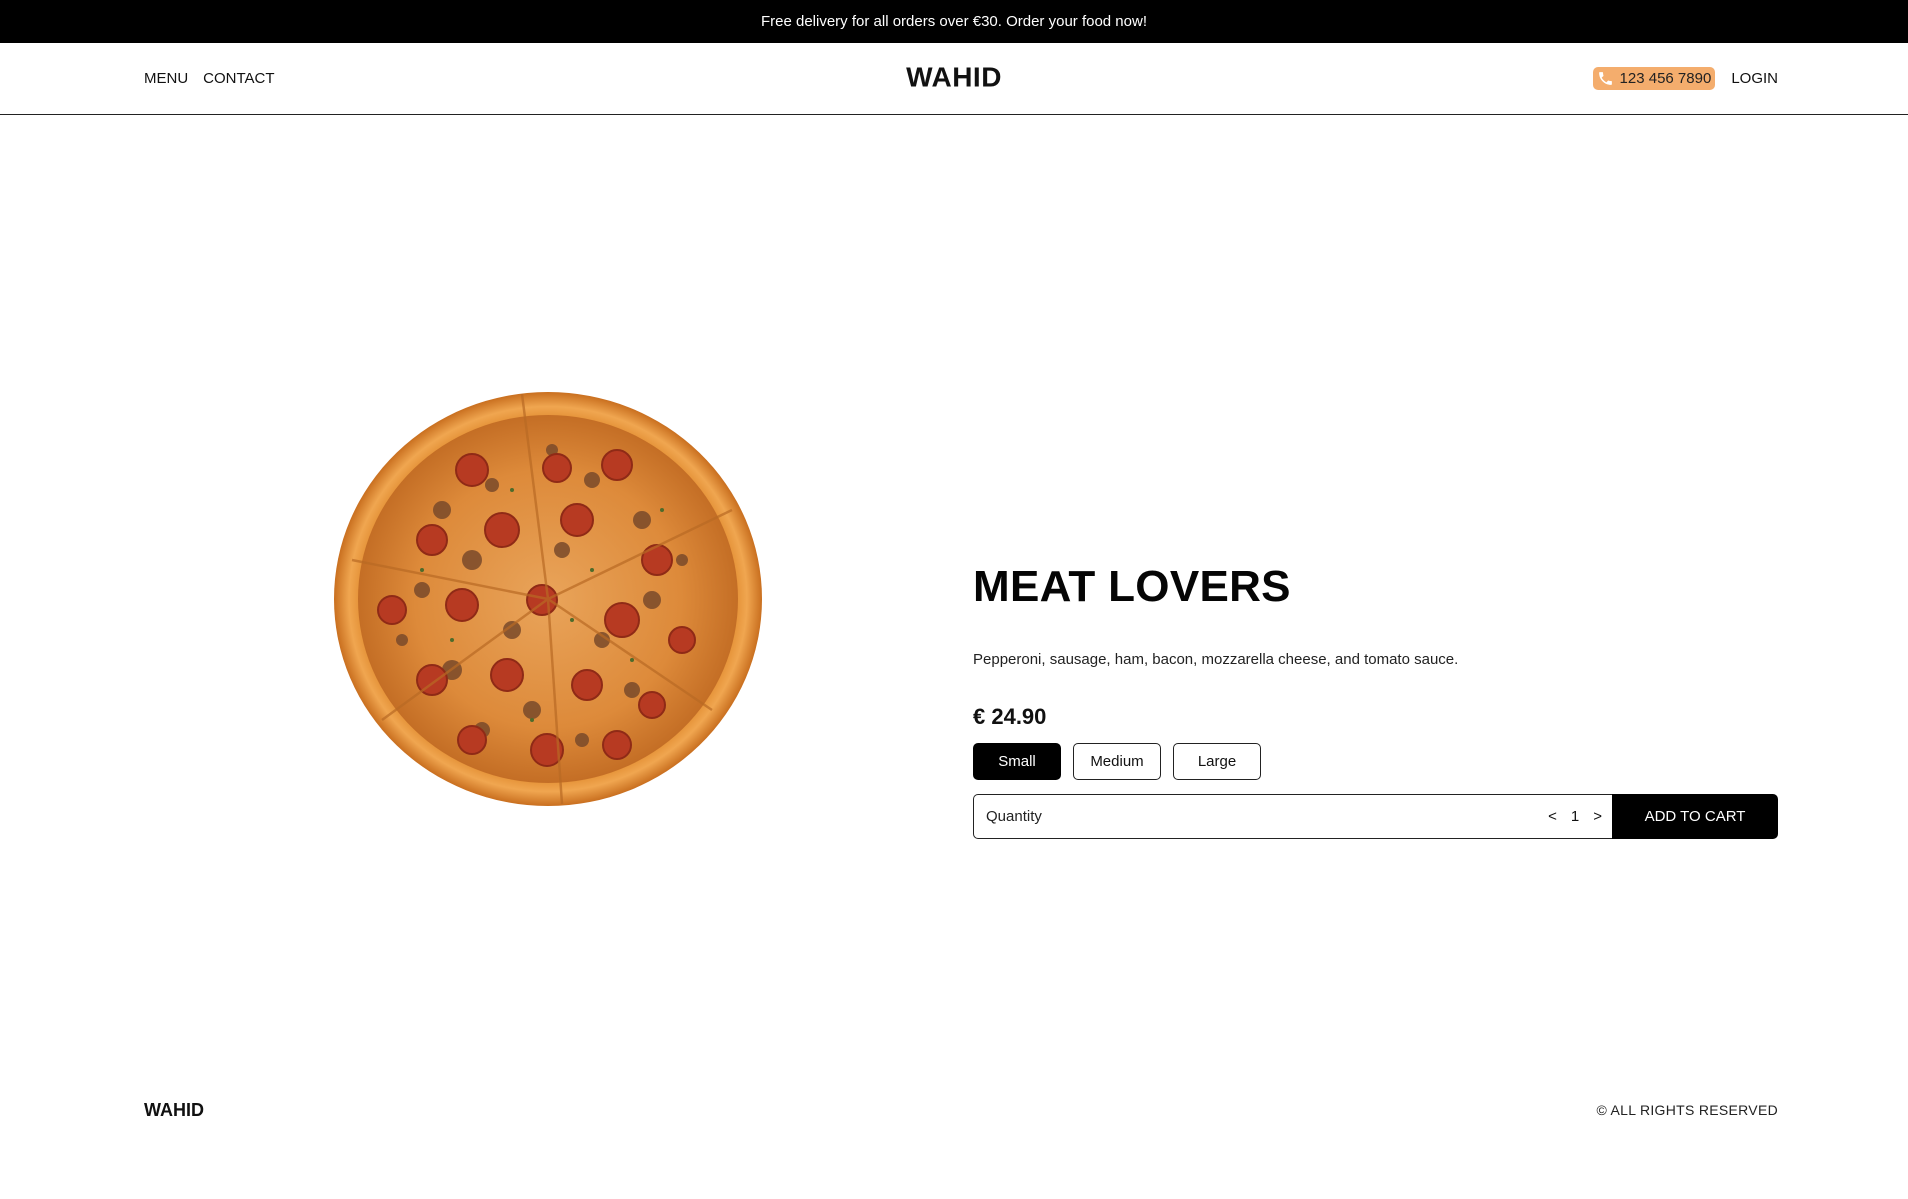 Image resolution: width=1908 pixels, height=1199 pixels. Describe the element at coordinates (1292, 816) in the screenshot. I see `quantity-stepper: Quantity < 1 >` at that location.